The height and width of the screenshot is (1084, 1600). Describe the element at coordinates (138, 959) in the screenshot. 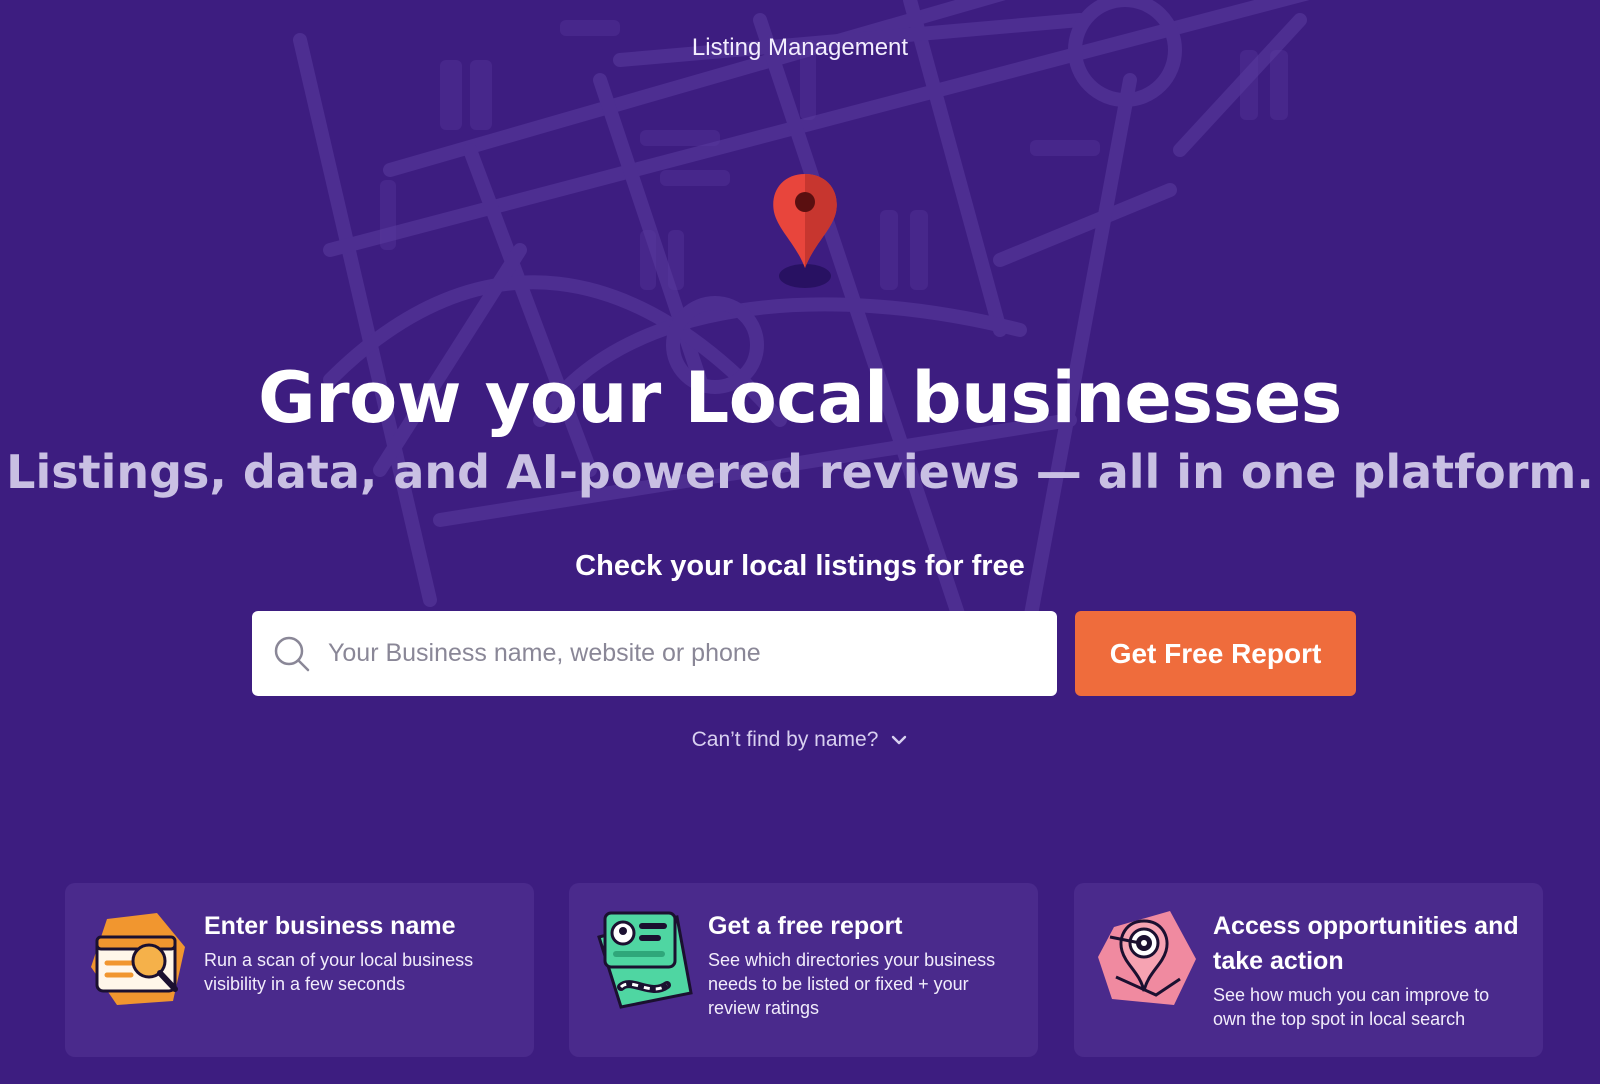

I see `magnifier-browser-illustration` at that location.